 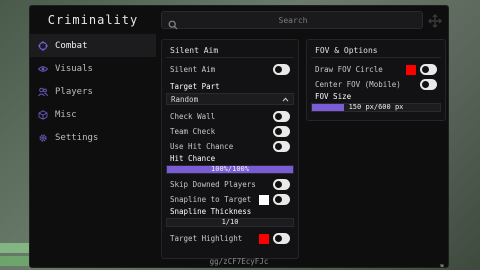 I want to click on panel-title: FOV & Options, so click(x=346, y=50).